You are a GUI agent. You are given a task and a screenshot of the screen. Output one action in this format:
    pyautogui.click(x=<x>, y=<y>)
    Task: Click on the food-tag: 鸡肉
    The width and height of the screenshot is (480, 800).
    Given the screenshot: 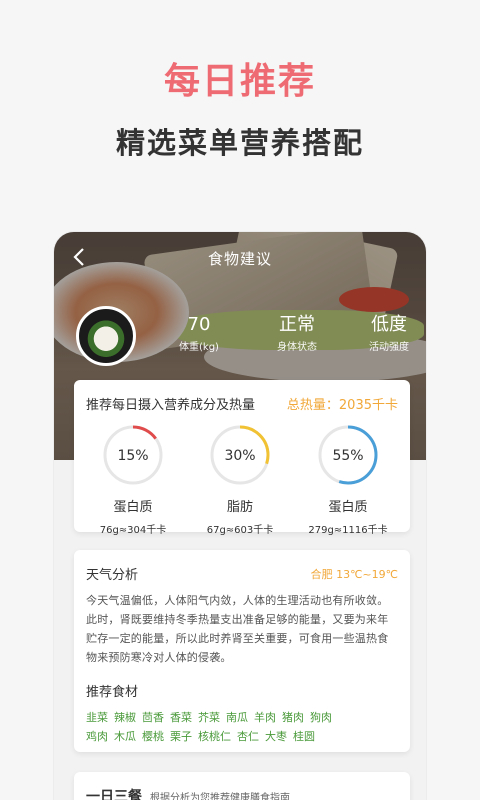 What is the action you would take?
    pyautogui.click(x=97, y=736)
    